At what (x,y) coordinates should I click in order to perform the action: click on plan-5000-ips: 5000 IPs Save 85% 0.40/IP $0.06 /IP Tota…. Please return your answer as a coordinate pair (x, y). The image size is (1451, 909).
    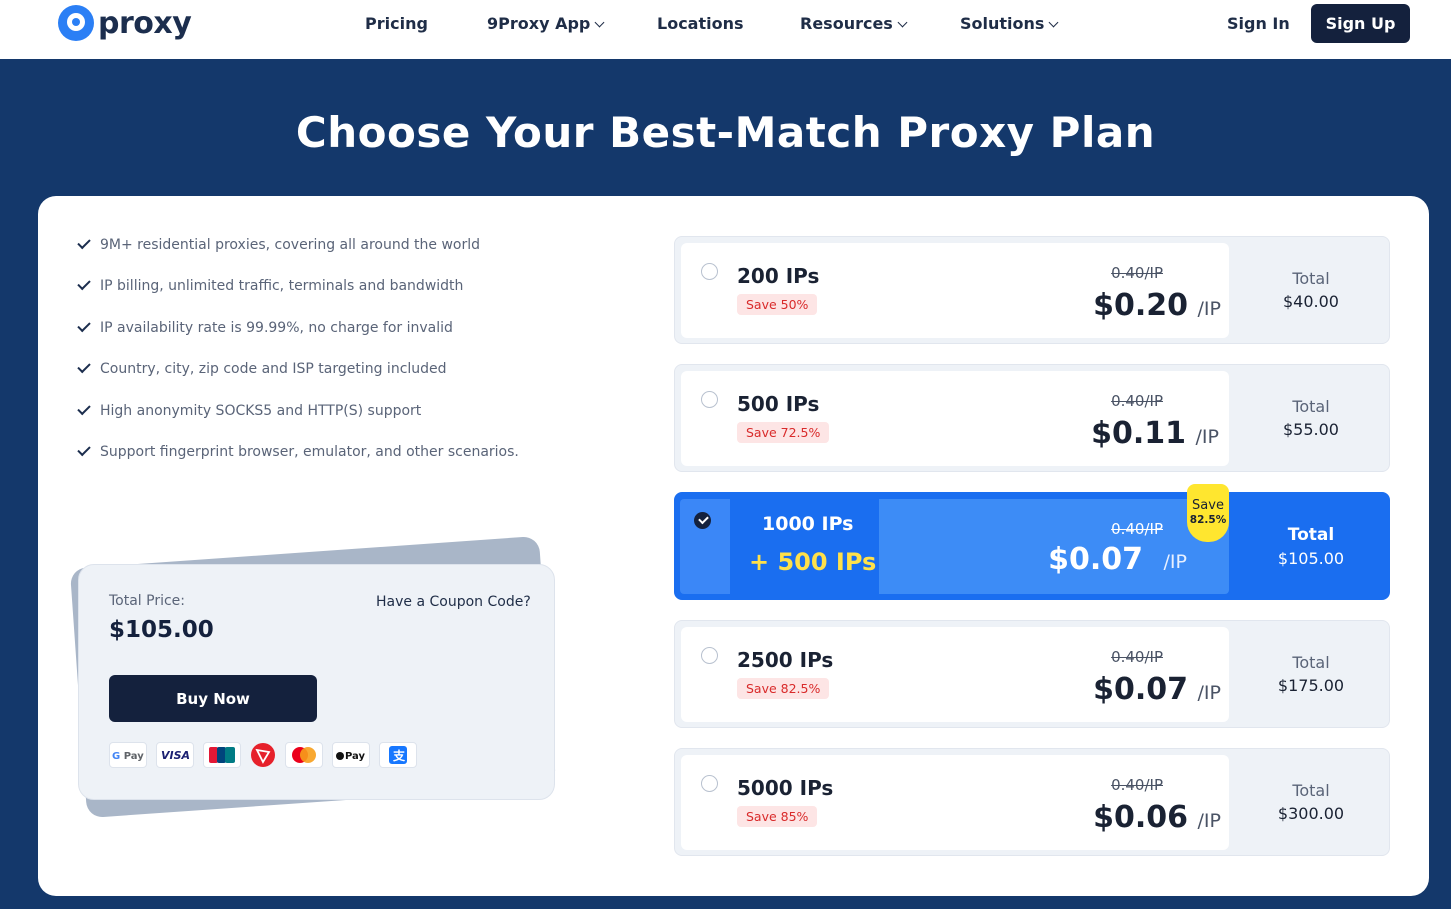
    Looking at the image, I should click on (1032, 802).